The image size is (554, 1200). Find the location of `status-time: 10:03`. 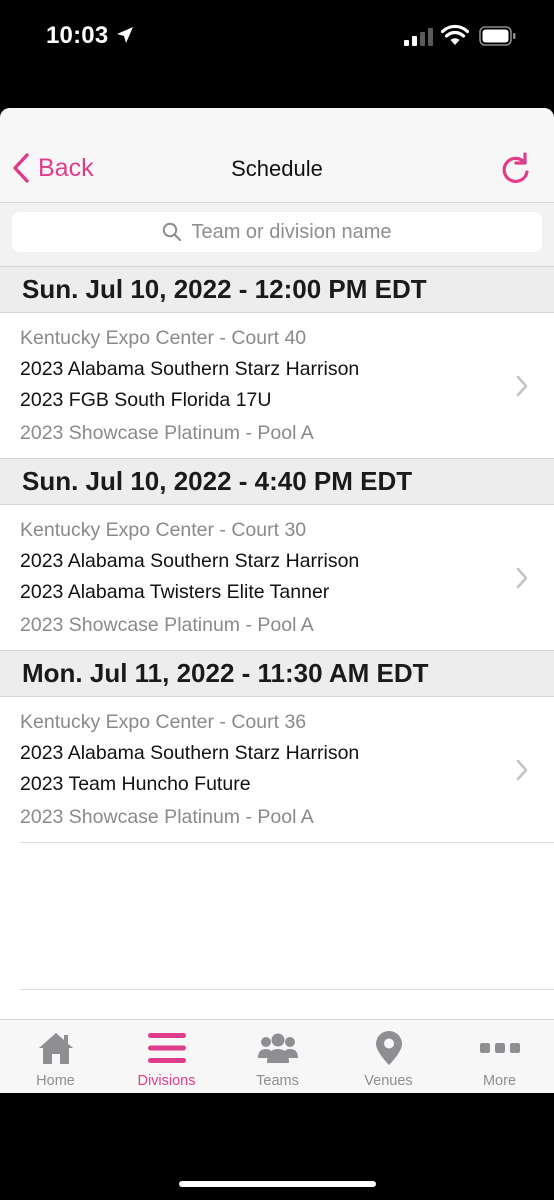

status-time: 10:03 is located at coordinates (77, 35).